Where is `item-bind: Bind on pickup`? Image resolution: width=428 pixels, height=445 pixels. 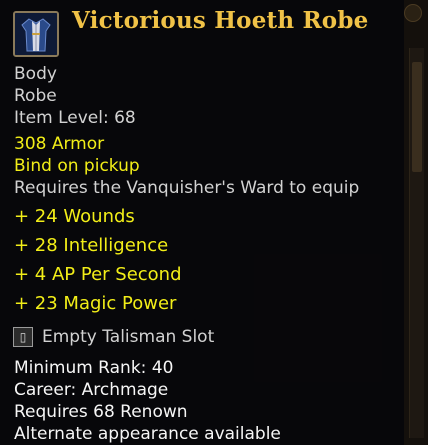 item-bind: Bind on pickup is located at coordinates (77, 166).